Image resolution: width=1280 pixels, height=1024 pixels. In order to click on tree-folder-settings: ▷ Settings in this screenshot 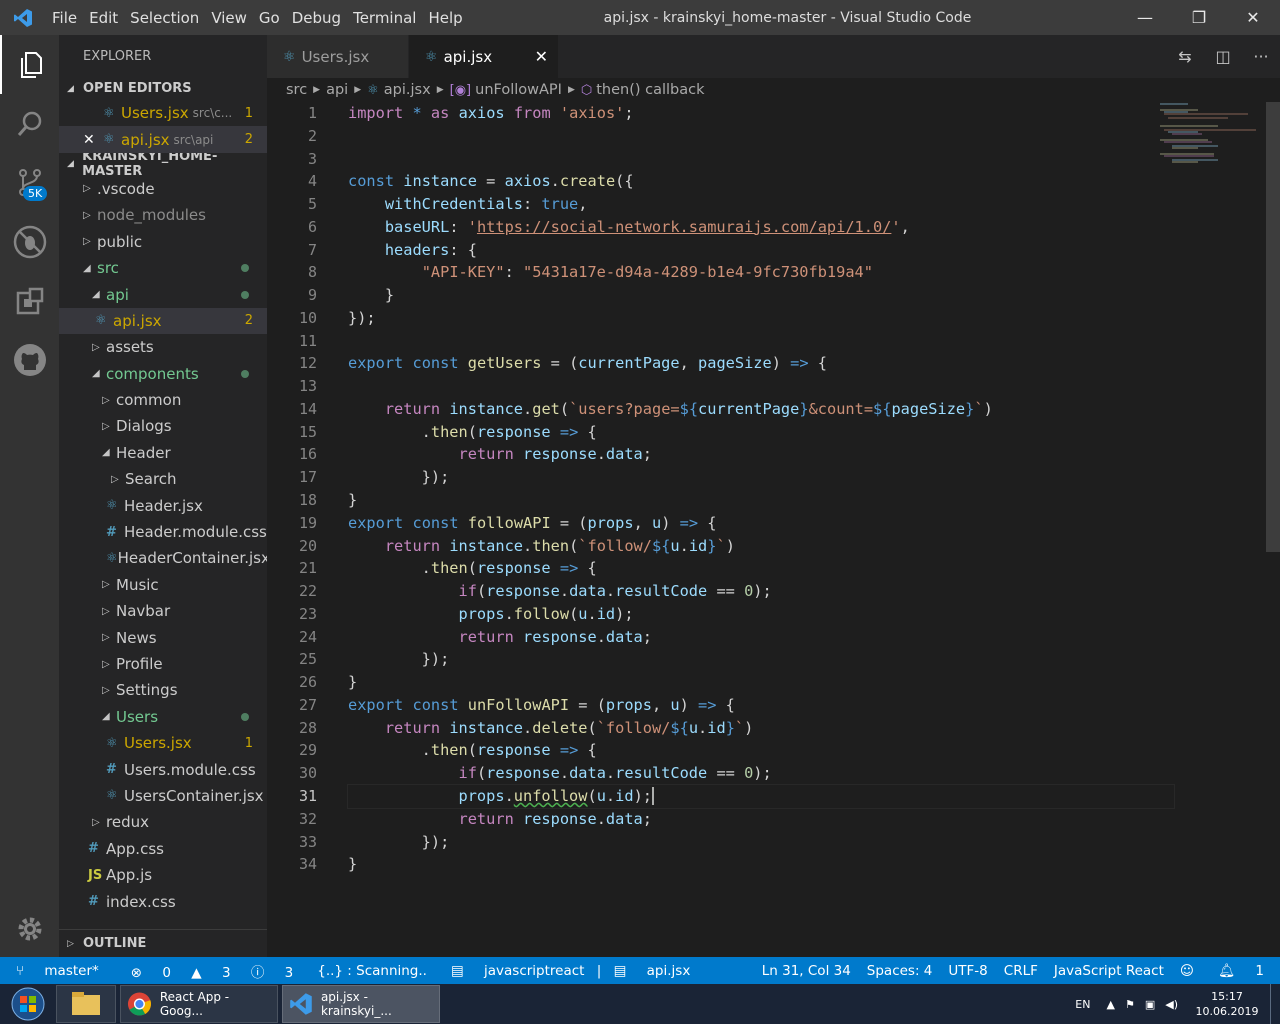, I will do `click(163, 690)`.